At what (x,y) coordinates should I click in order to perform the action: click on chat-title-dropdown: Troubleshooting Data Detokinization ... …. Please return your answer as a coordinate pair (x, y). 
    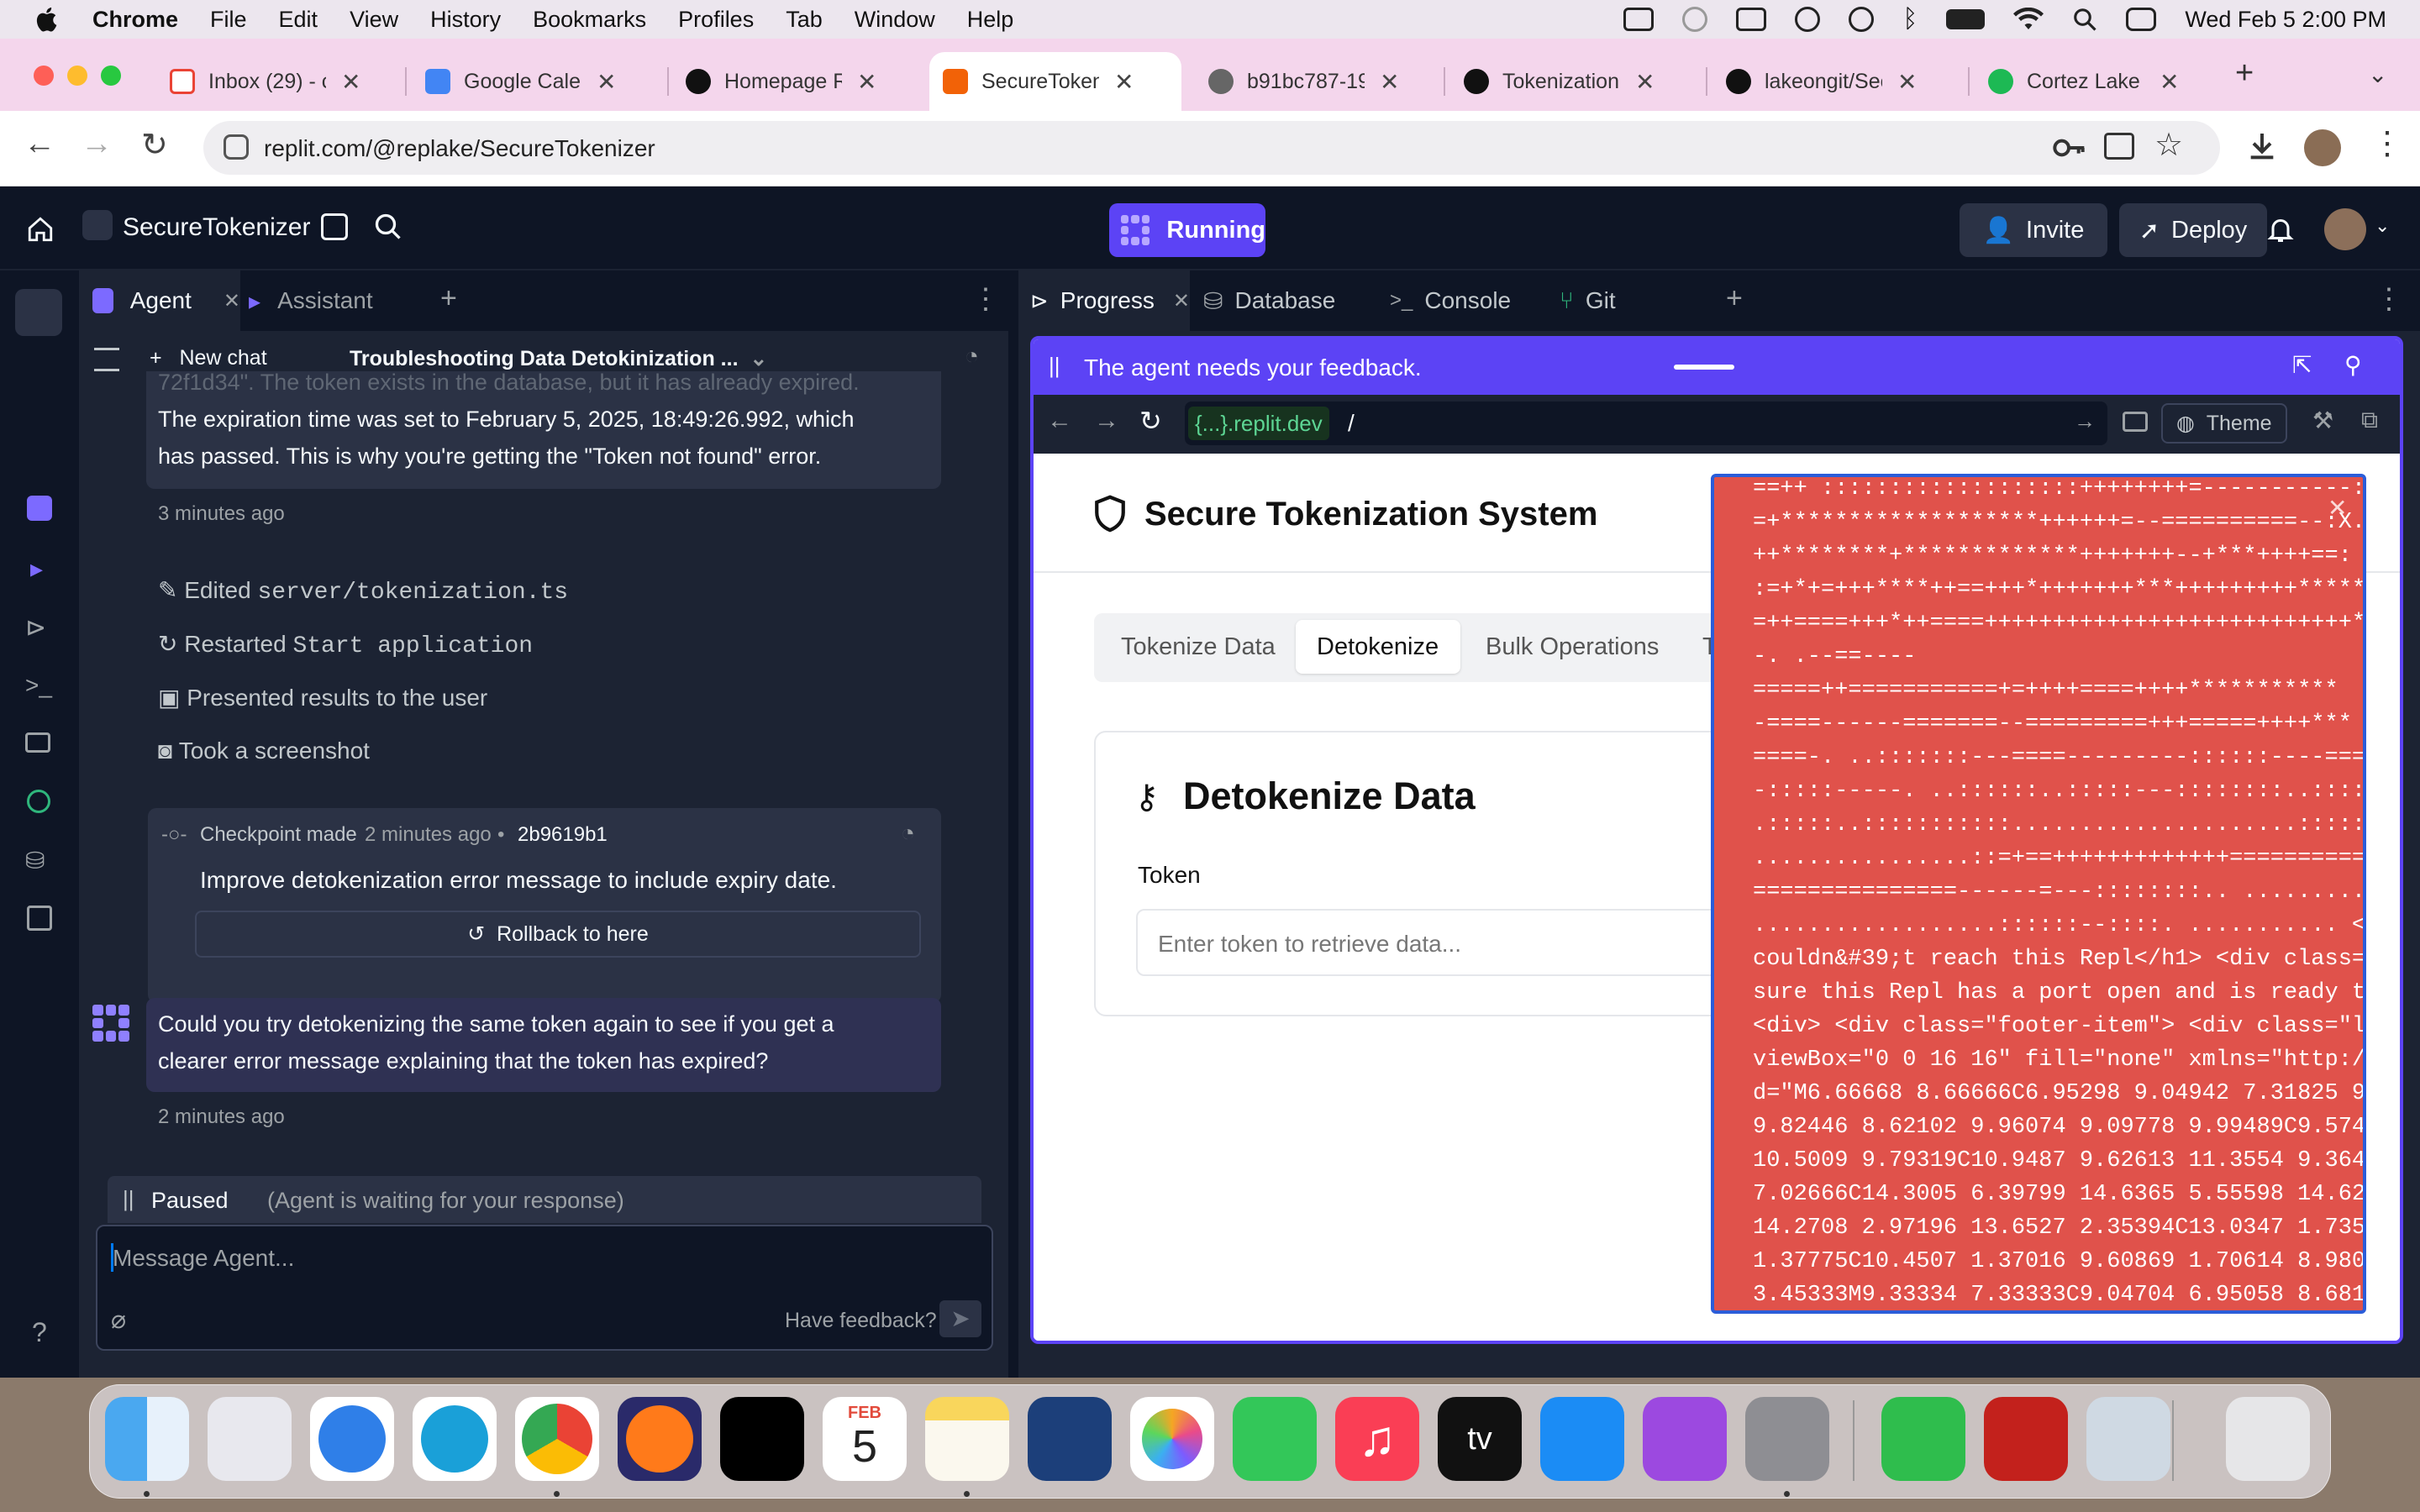
    Looking at the image, I should click on (558, 358).